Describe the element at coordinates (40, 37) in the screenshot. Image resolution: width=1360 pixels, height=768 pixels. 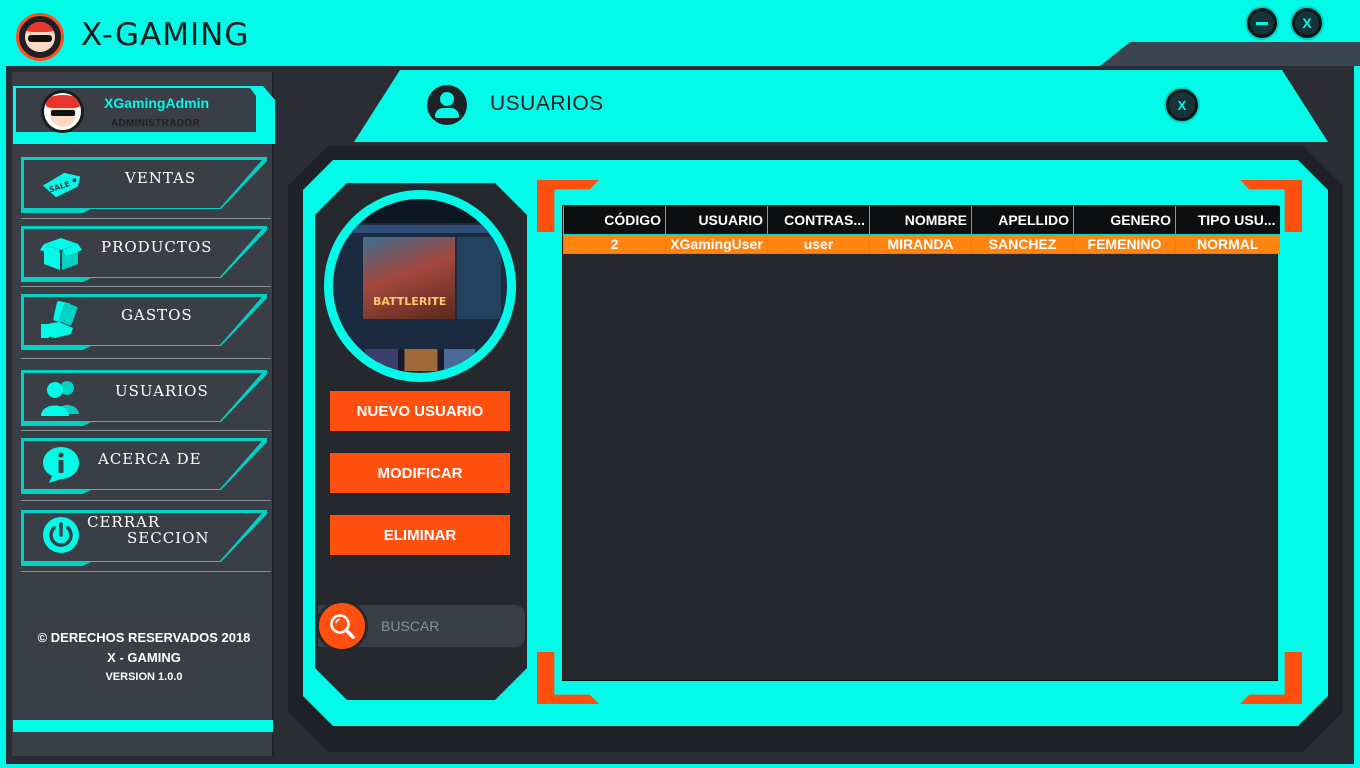
I see `app-logo-icon` at that location.